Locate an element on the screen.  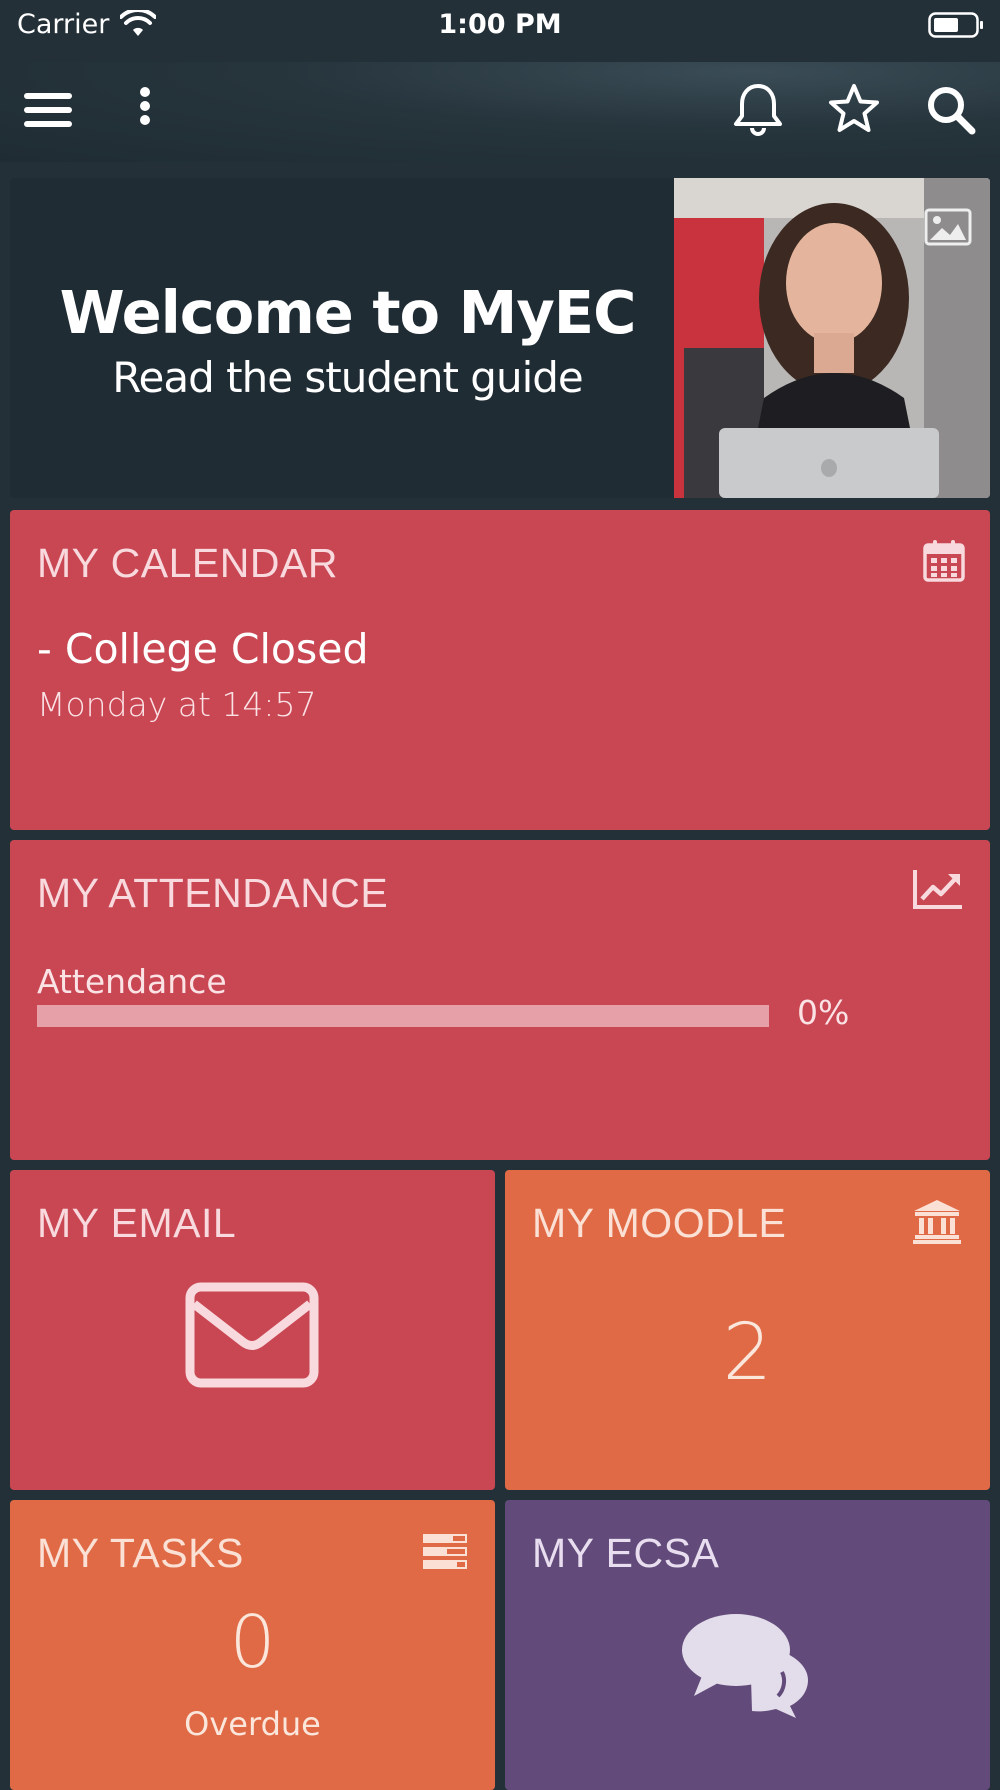
calendar-title: MY CALENDAR is located at coordinates (187, 563).